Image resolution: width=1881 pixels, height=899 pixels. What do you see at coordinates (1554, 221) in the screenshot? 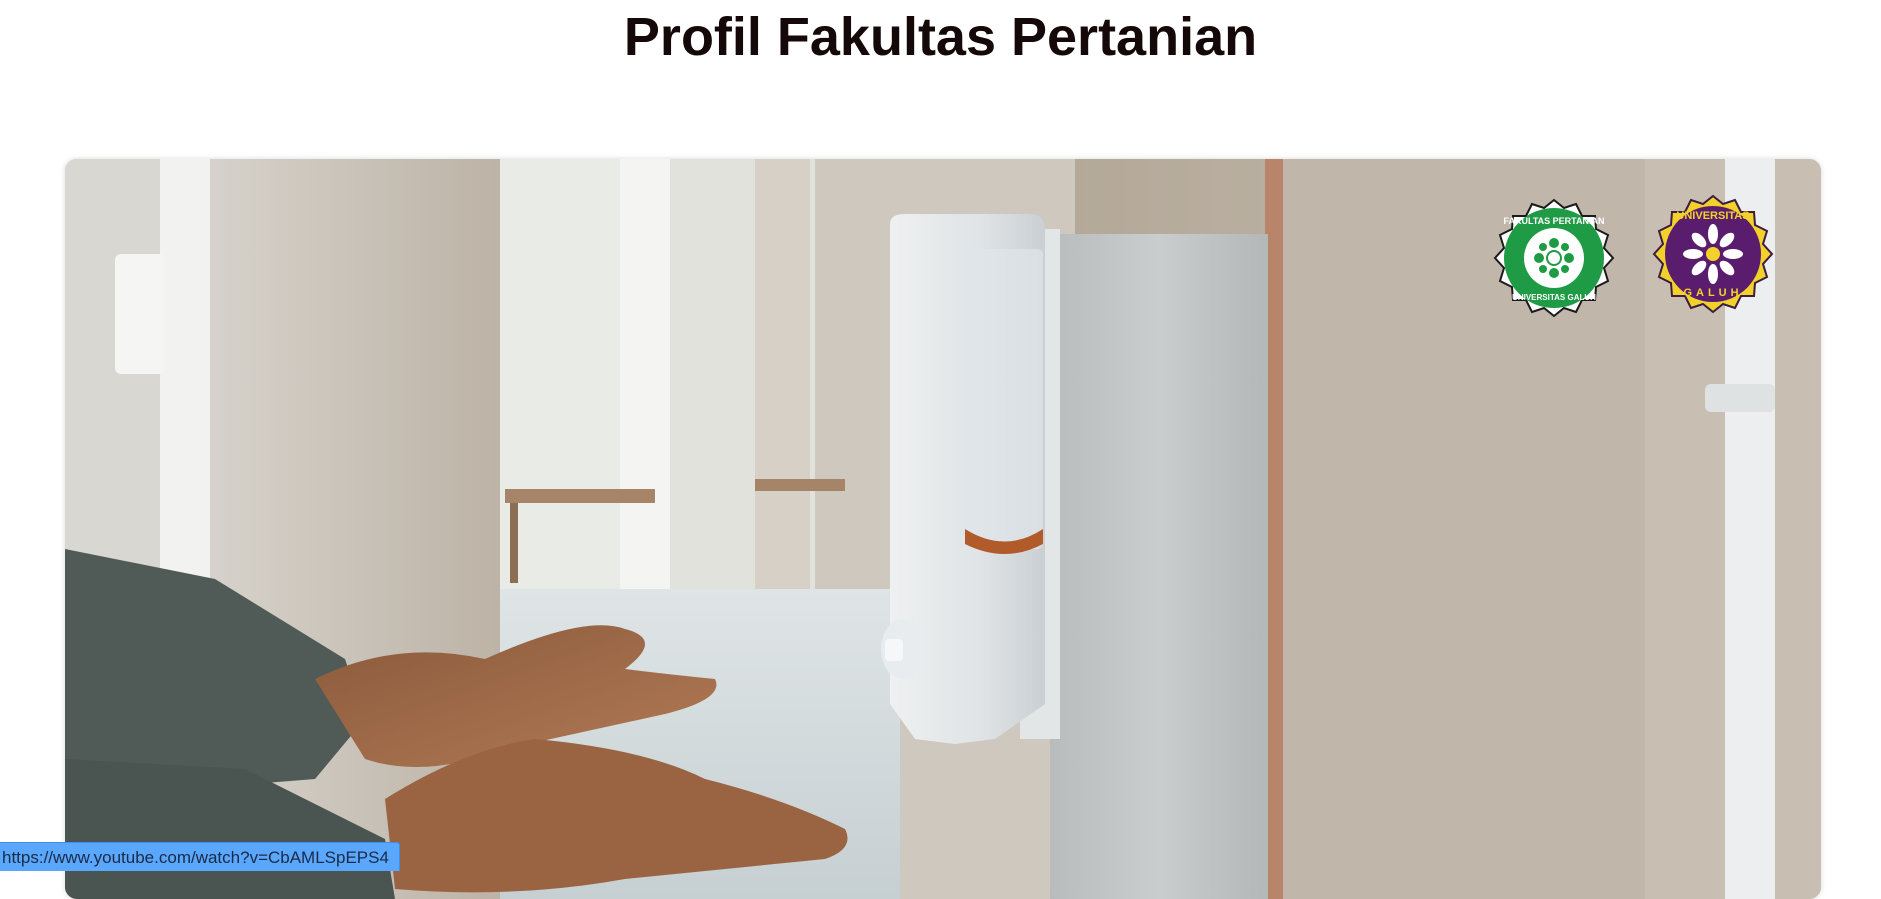
I see `faculty-logo-top-text: FAKULTAS PERTANIAN` at bounding box center [1554, 221].